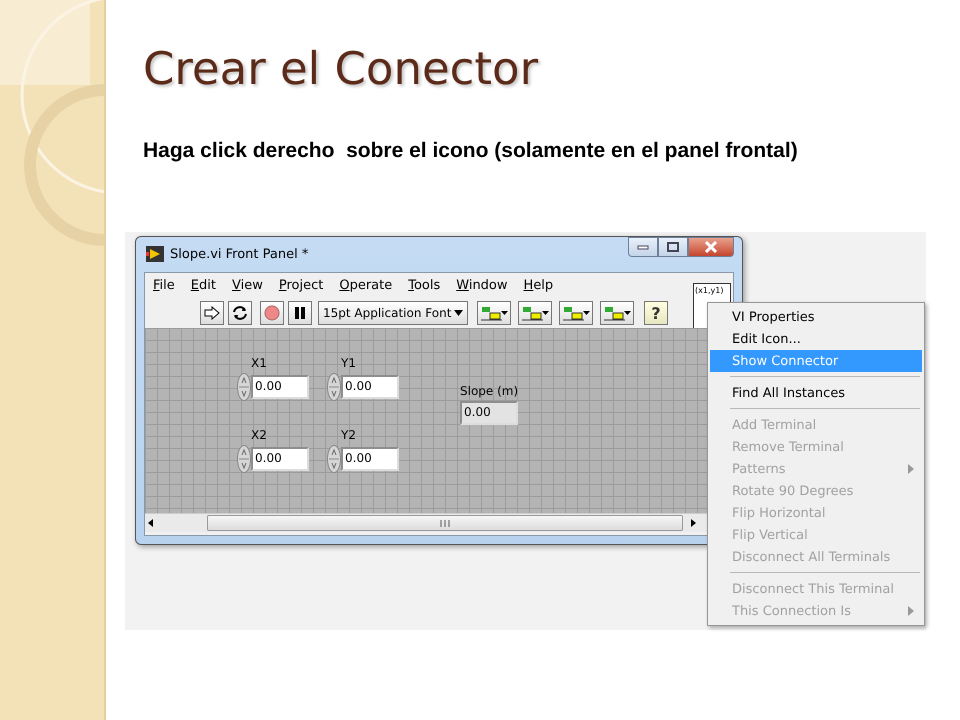 Image resolution: width=960 pixels, height=720 pixels. I want to click on menu-item: Help, so click(539, 285).